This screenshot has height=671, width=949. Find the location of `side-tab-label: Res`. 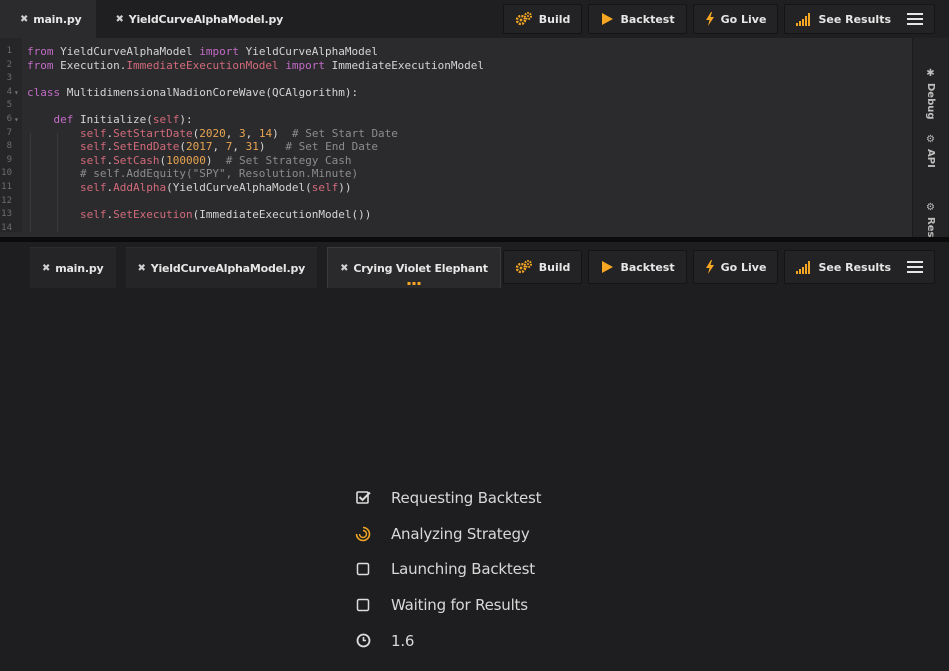

side-tab-label: Res is located at coordinates (930, 227).